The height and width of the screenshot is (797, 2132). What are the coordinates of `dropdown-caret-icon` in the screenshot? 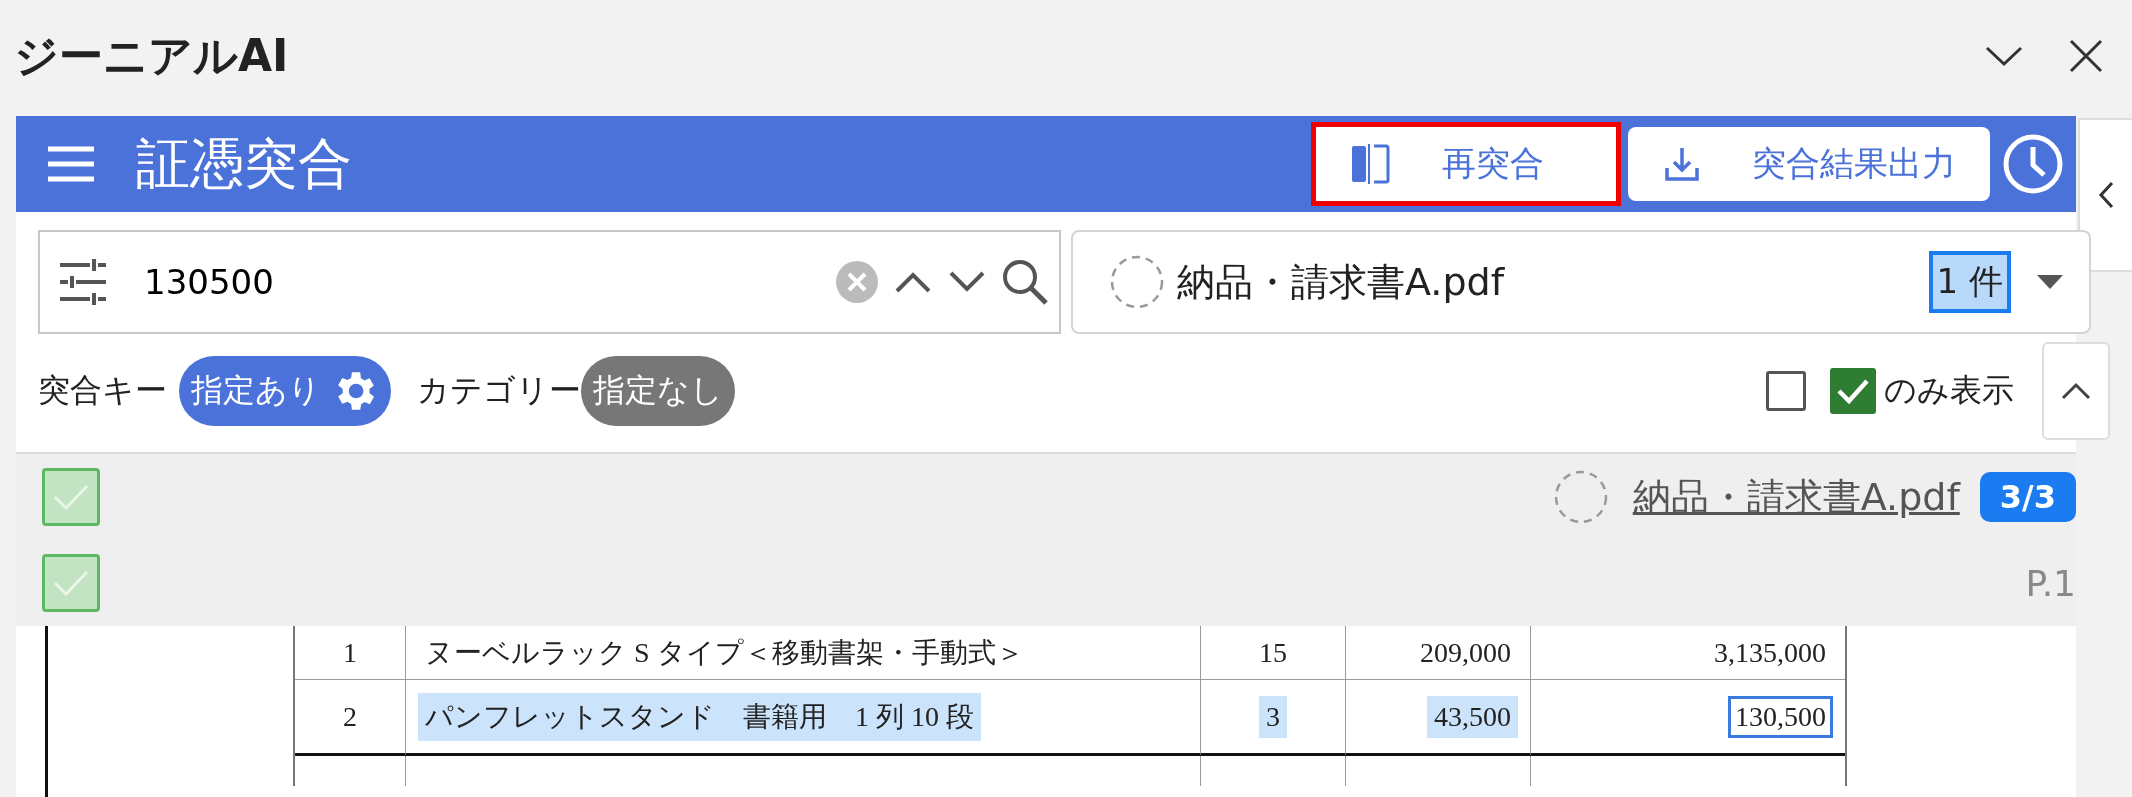 It's located at (2050, 282).